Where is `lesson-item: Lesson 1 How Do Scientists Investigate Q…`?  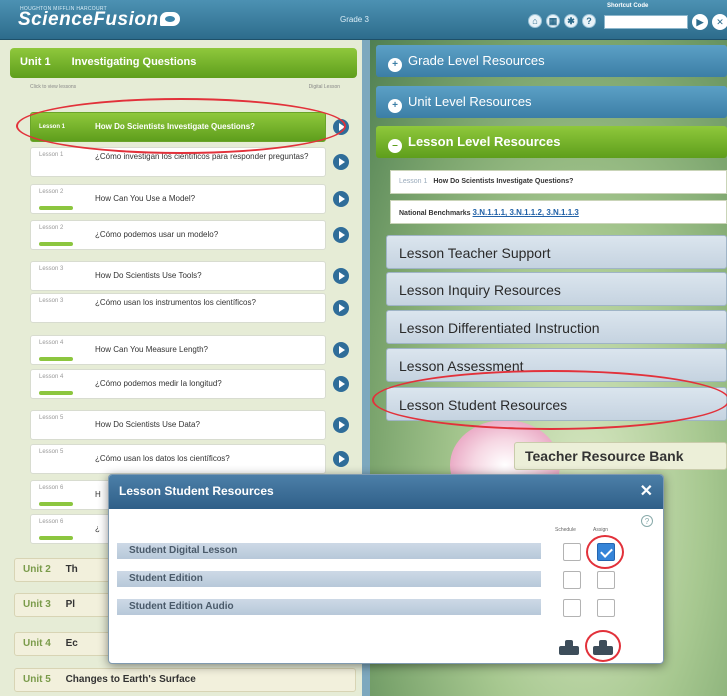
lesson-item: Lesson 1 How Do Scientists Investigate Q… is located at coordinates (178, 127).